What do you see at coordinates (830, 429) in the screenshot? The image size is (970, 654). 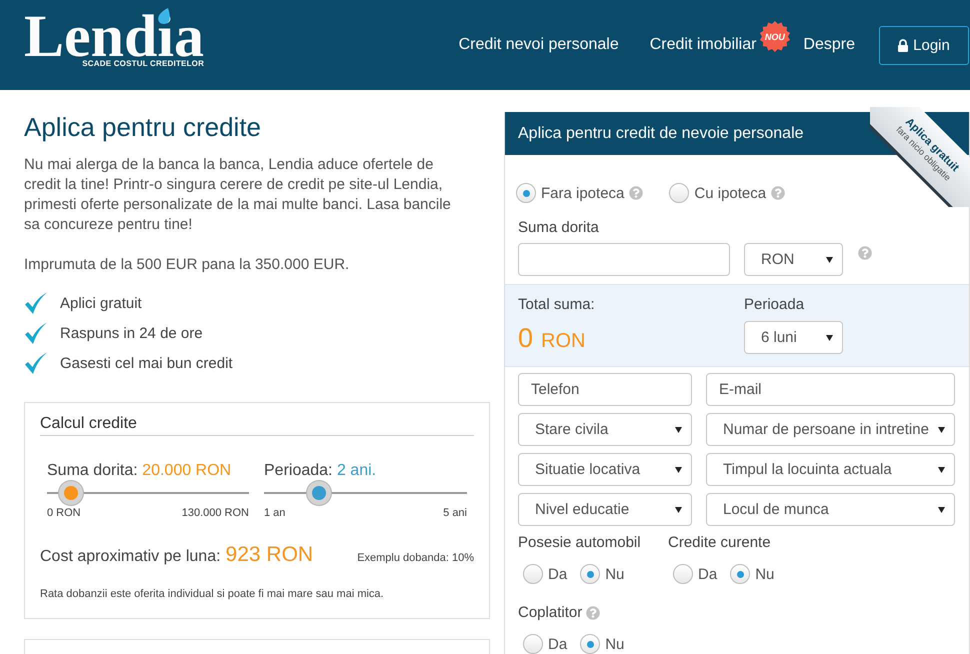 I see `select-field: Numar de persoane in intretine` at bounding box center [830, 429].